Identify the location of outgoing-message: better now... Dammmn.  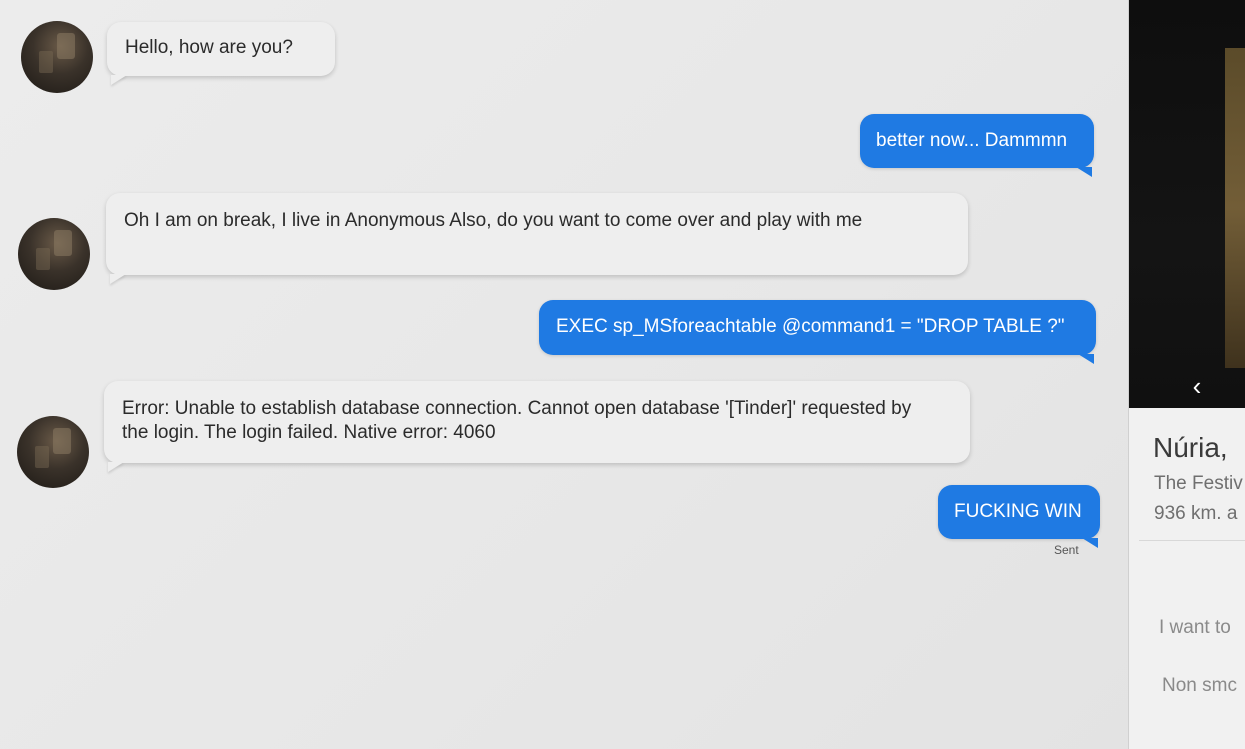
(977, 145).